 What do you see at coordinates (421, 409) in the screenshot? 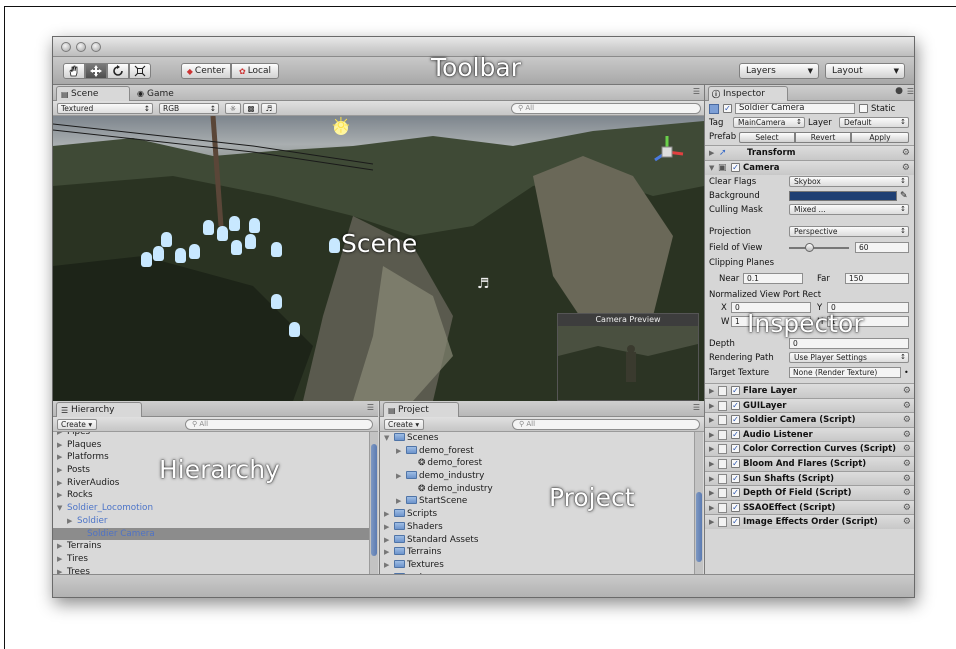
I see `tab-project: ▤ Project` at bounding box center [421, 409].